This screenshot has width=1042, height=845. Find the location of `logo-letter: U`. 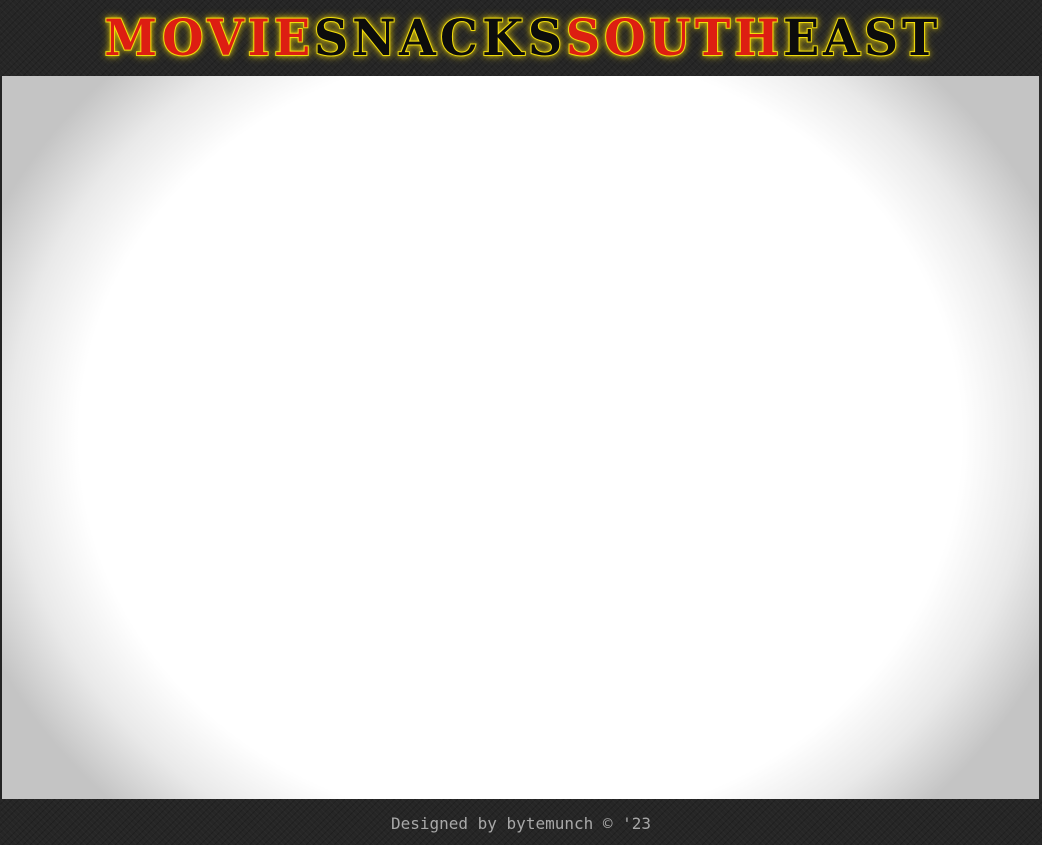

logo-letter: U is located at coordinates (669, 37).